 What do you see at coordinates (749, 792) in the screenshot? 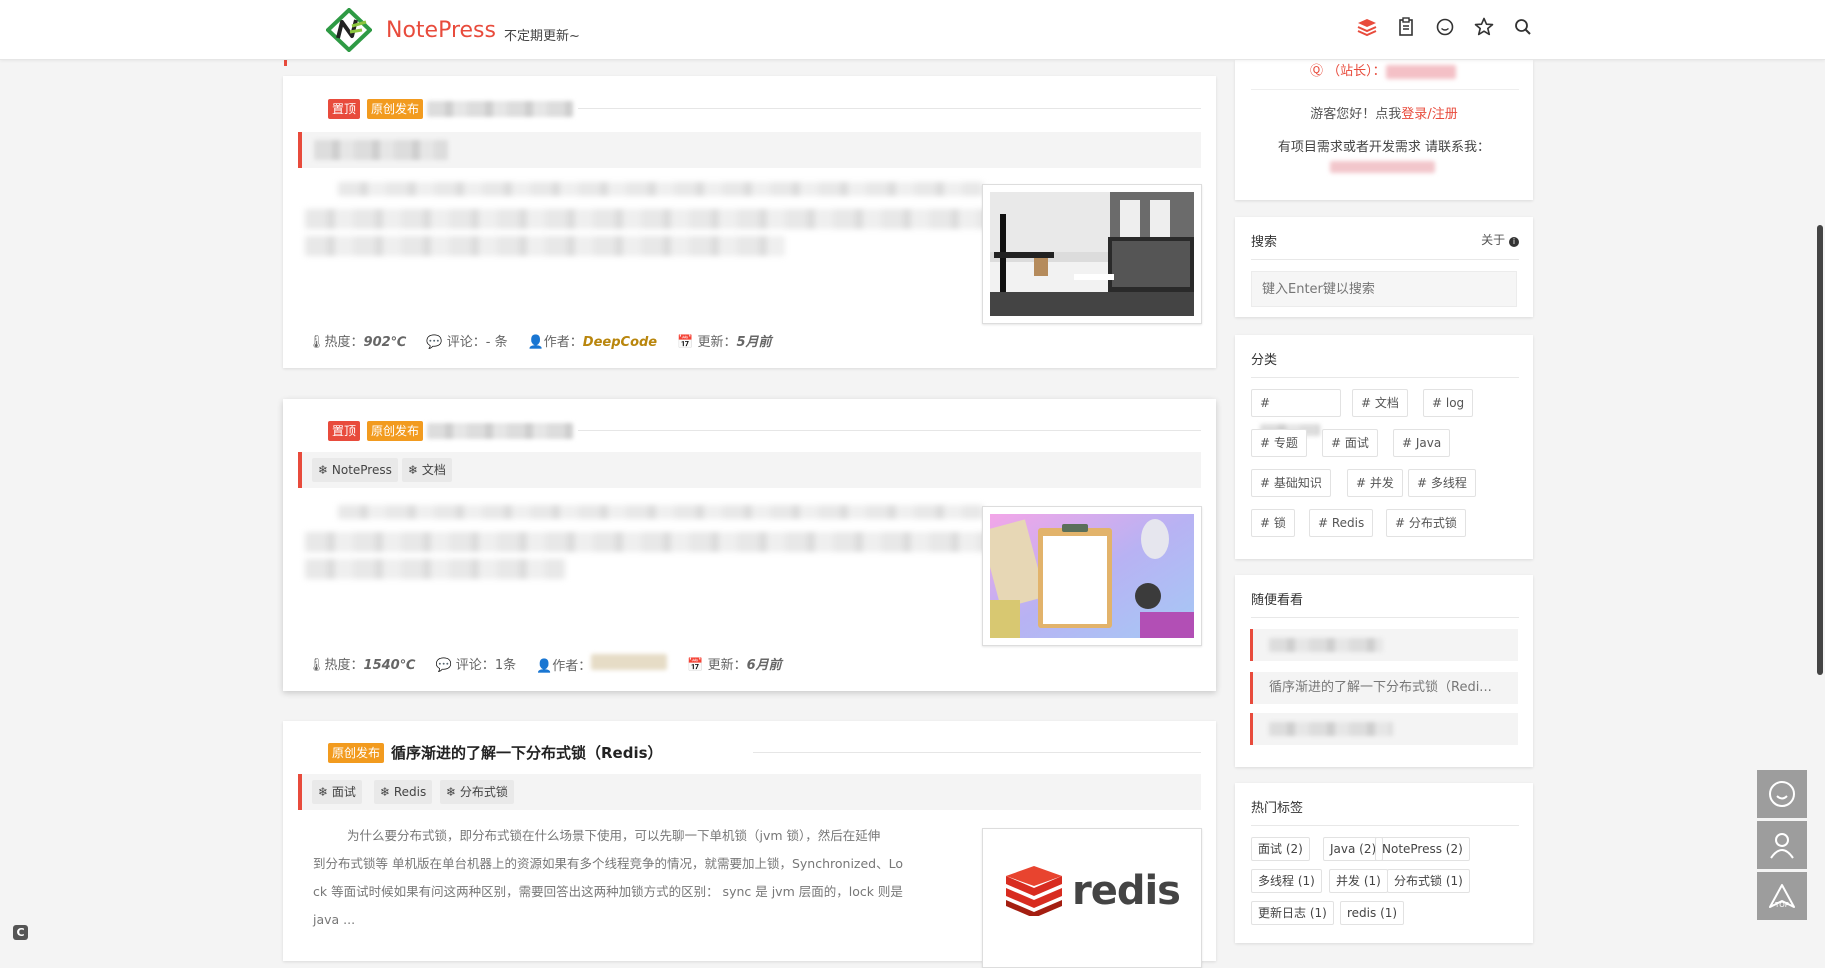
I see `post-tag-bar: ❄ 面试 ❄ Redis ❄ 分布式锁` at bounding box center [749, 792].